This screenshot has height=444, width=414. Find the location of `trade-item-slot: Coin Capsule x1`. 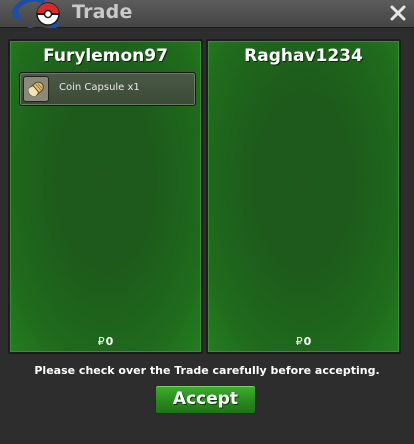

trade-item-slot: Coin Capsule x1 is located at coordinates (107, 89).